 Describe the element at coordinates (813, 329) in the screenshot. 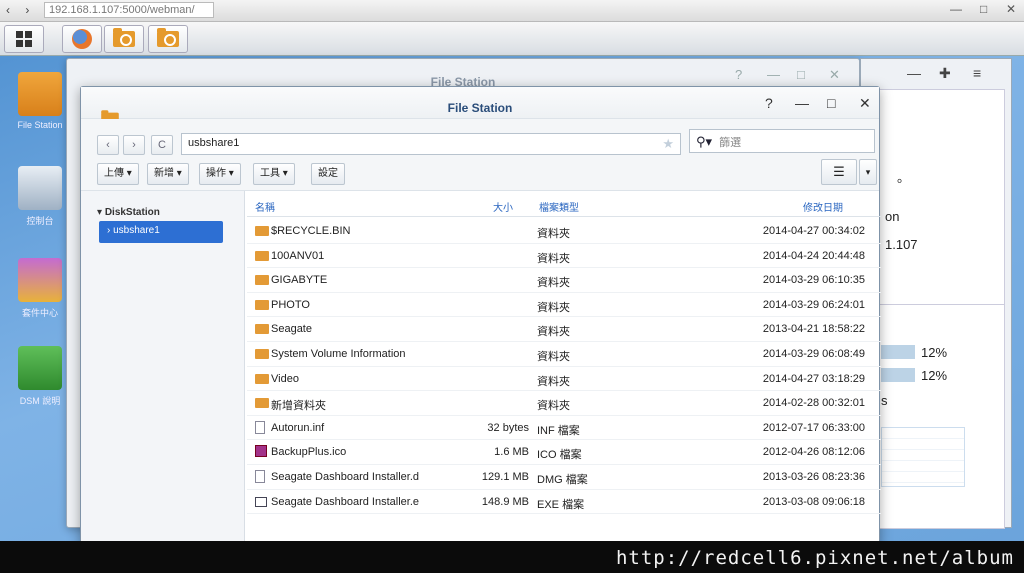

I see `file-modified: 2013-04-21 18:58:22` at that location.